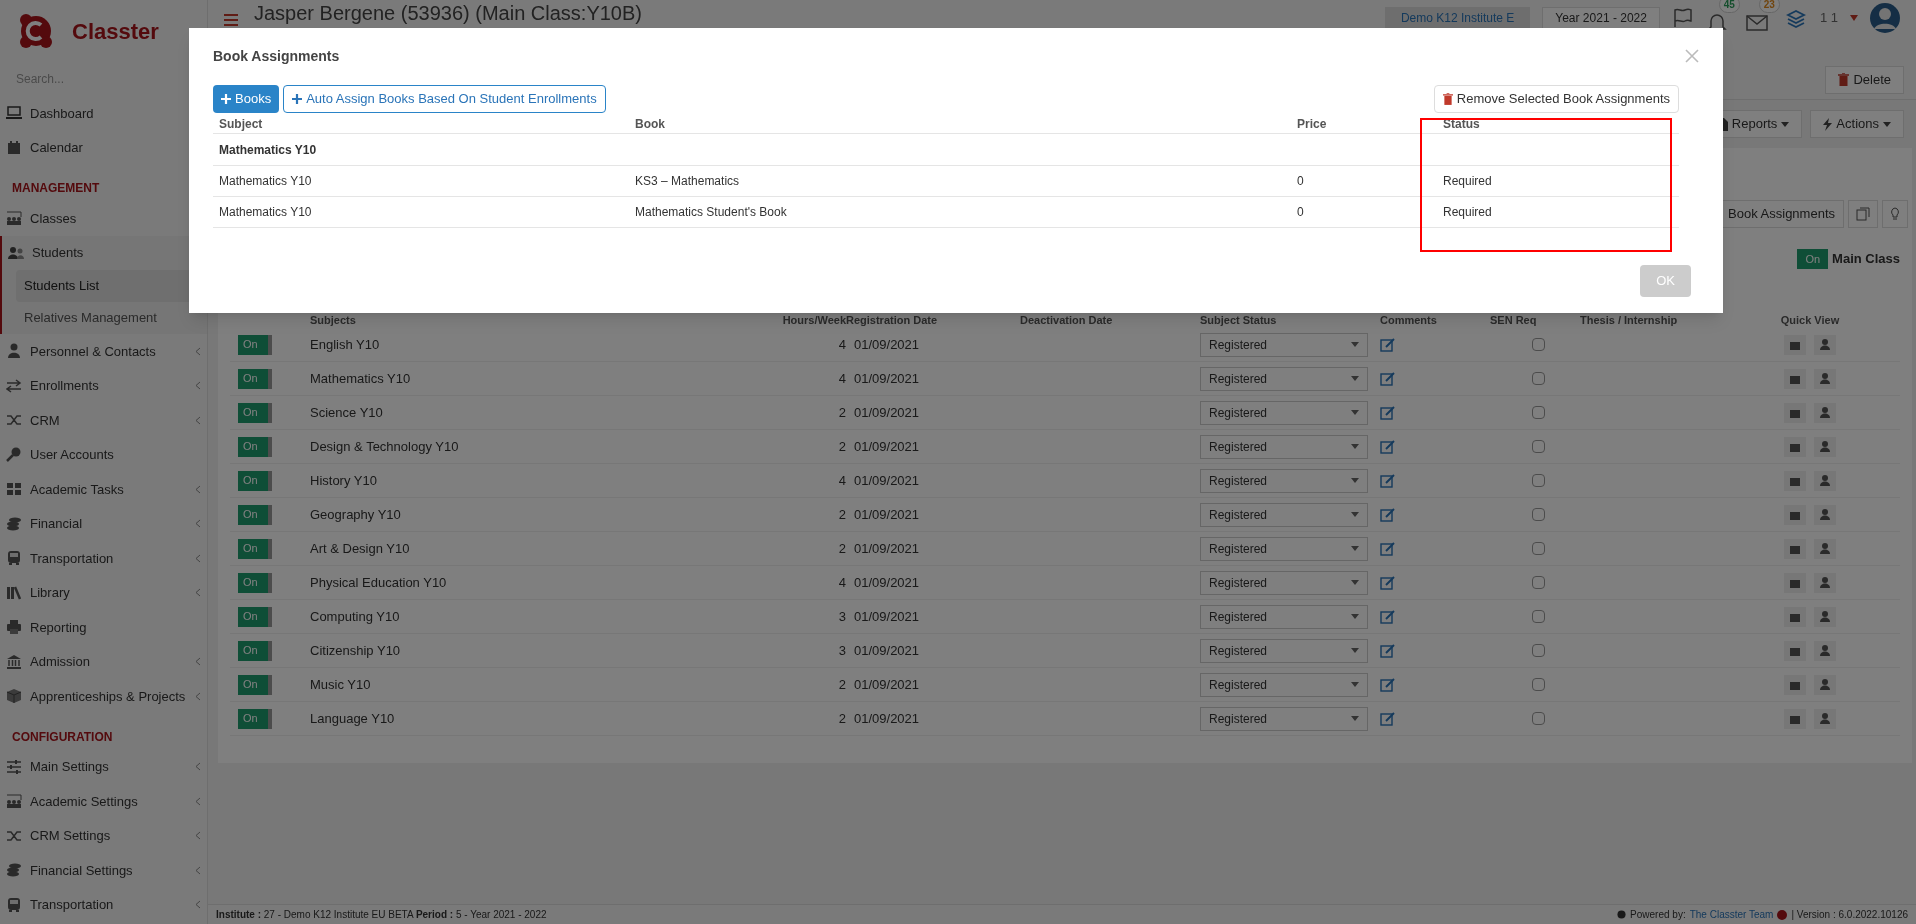  Describe the element at coordinates (108, 524) in the screenshot. I see `sidebar-item: Financial` at that location.